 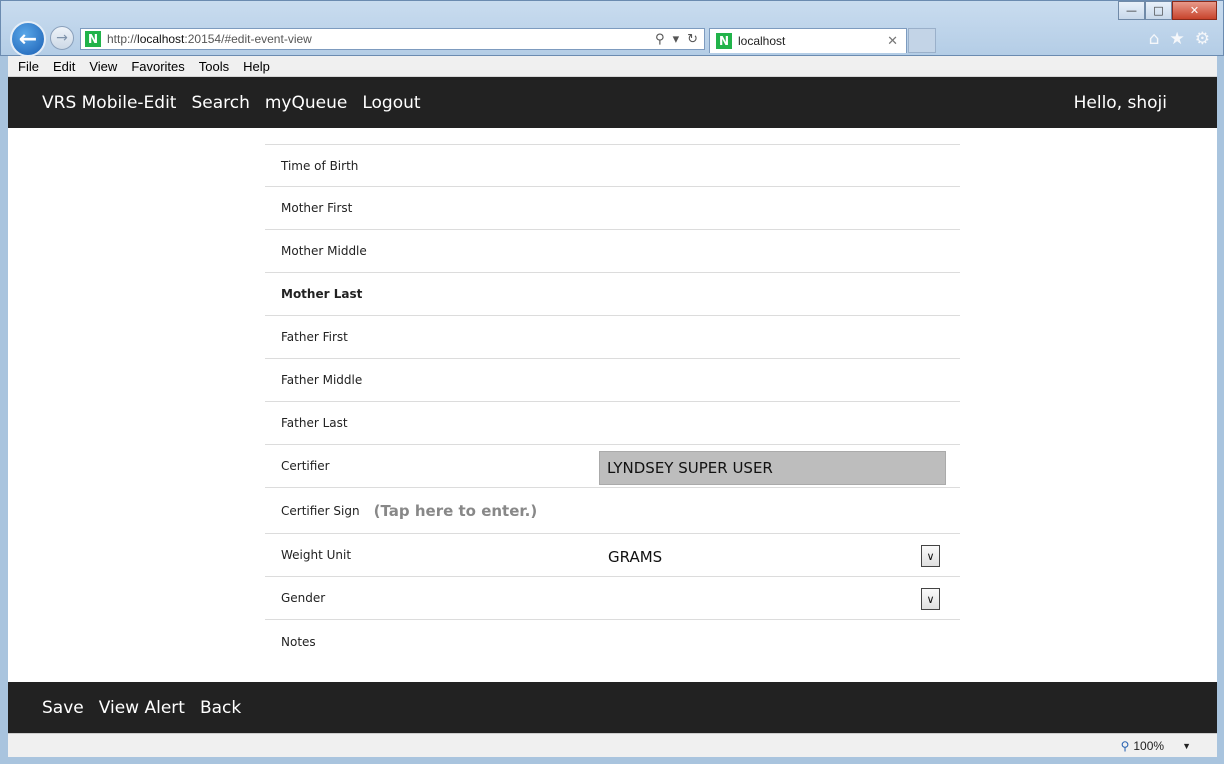 I want to click on field-row-notes: Notes, so click(x=612, y=641).